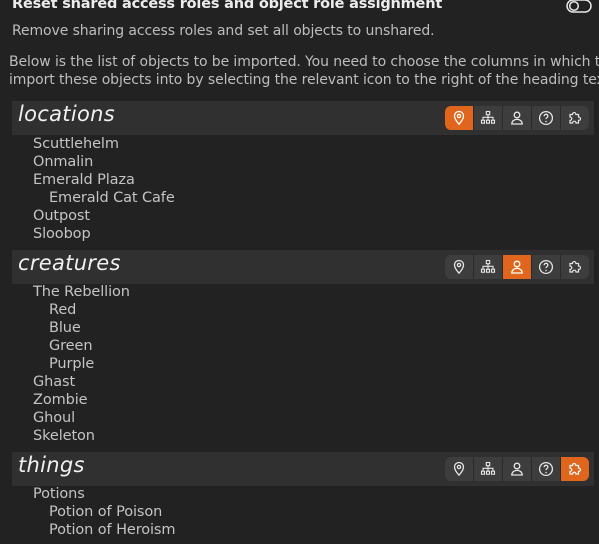 Image resolution: width=599 pixels, height=544 pixels. I want to click on list-item: Blue, so click(65, 328).